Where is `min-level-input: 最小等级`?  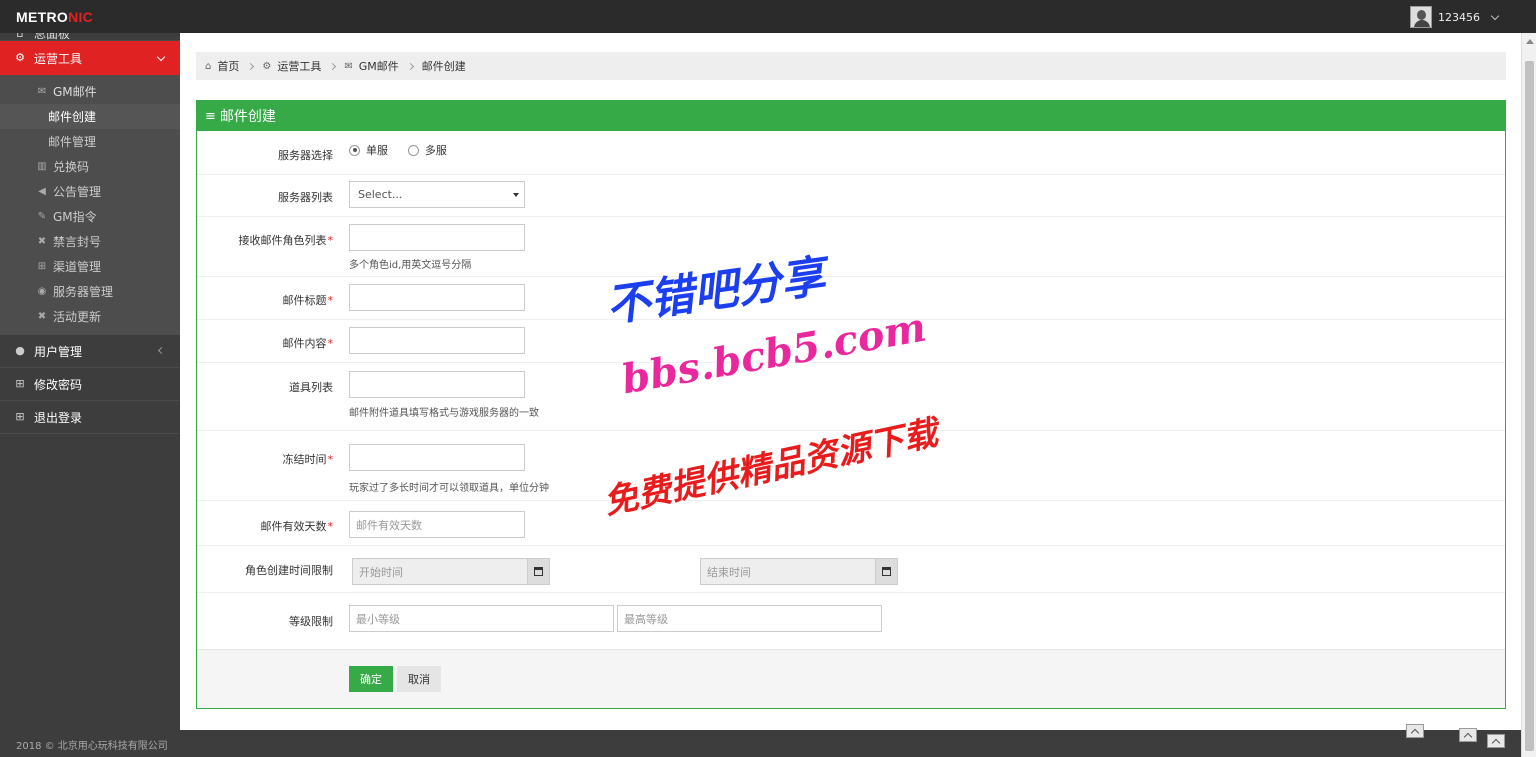
min-level-input: 最小等级 is located at coordinates (481, 618).